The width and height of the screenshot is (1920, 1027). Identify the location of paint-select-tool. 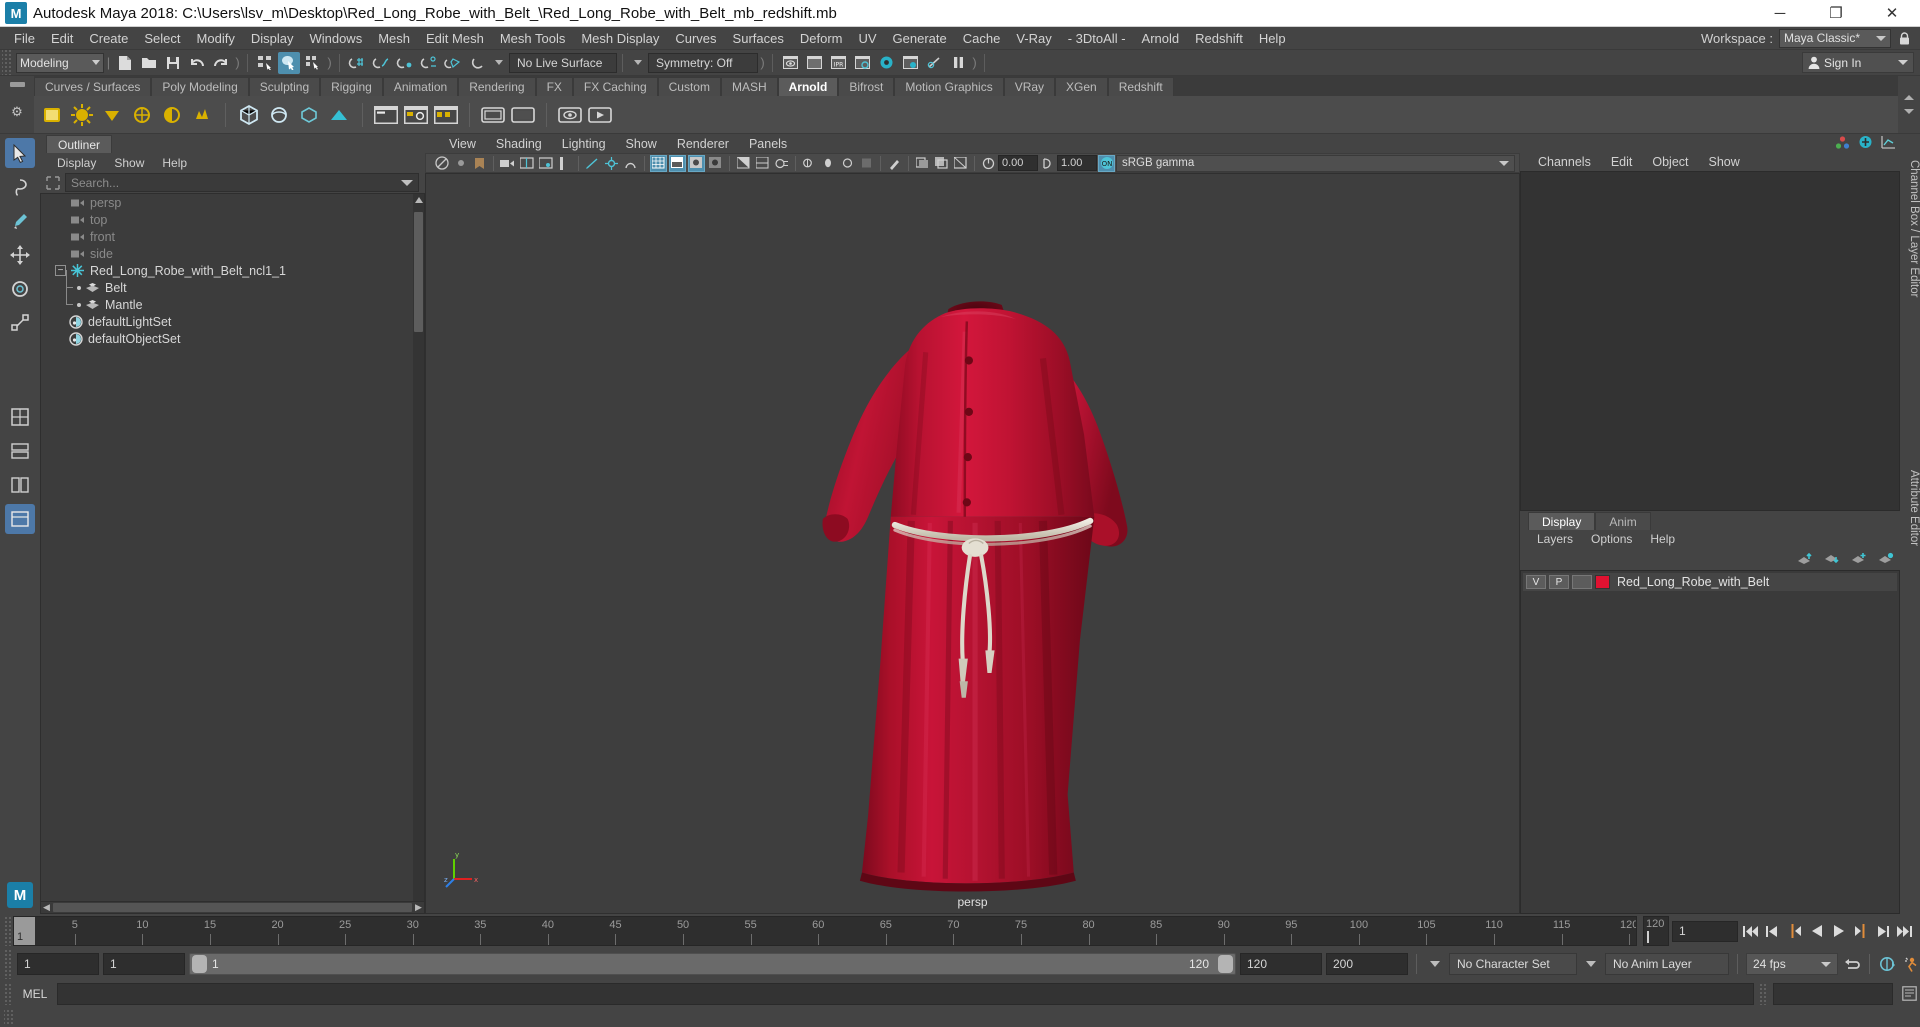
(20, 221).